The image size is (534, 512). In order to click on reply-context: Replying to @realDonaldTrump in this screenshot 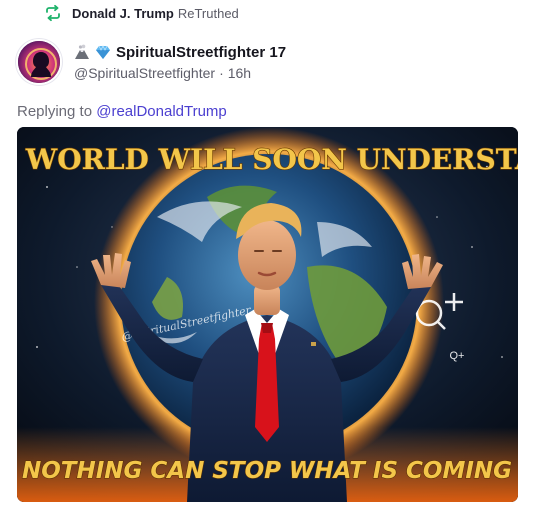, I will do `click(122, 111)`.